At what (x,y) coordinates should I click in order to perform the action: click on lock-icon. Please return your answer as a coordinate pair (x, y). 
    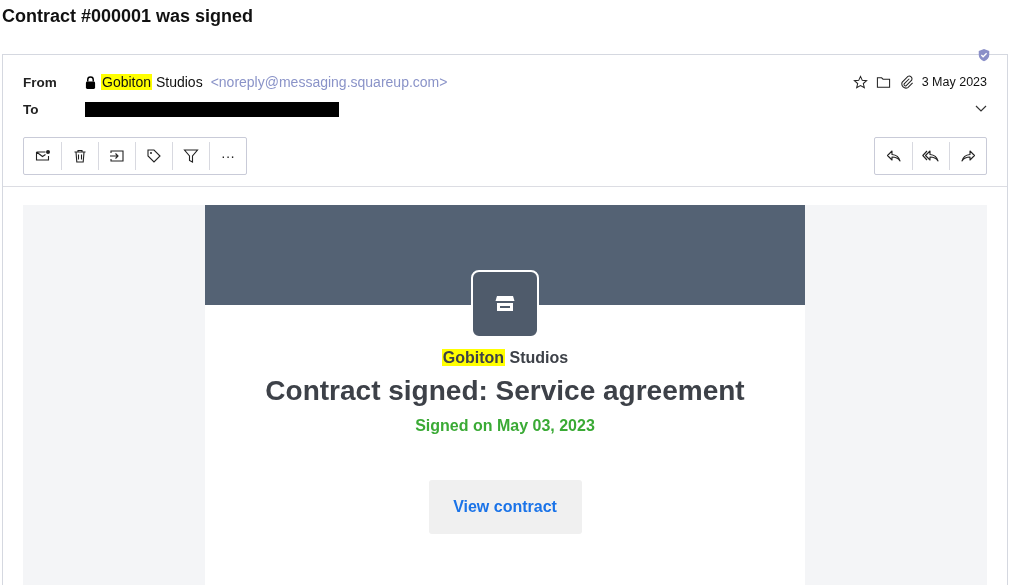
    Looking at the image, I should click on (90, 82).